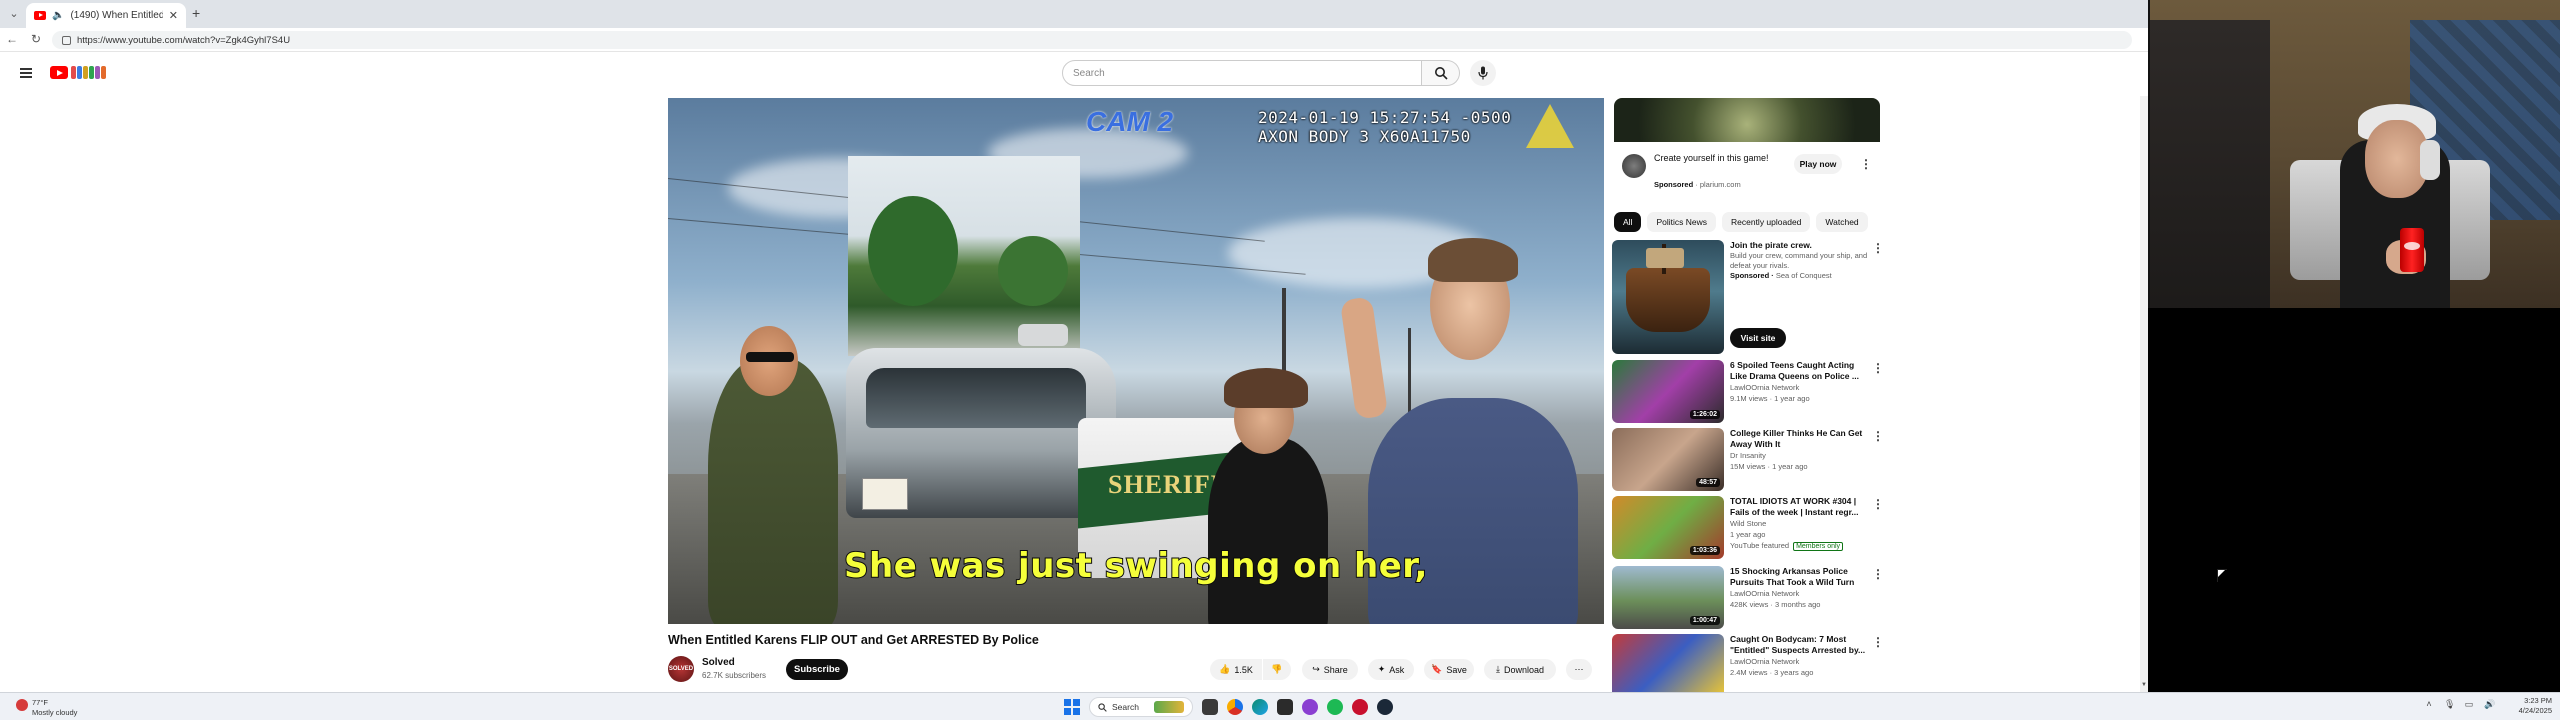  What do you see at coordinates (1360, 707) in the screenshot?
I see `app-red-icon` at bounding box center [1360, 707].